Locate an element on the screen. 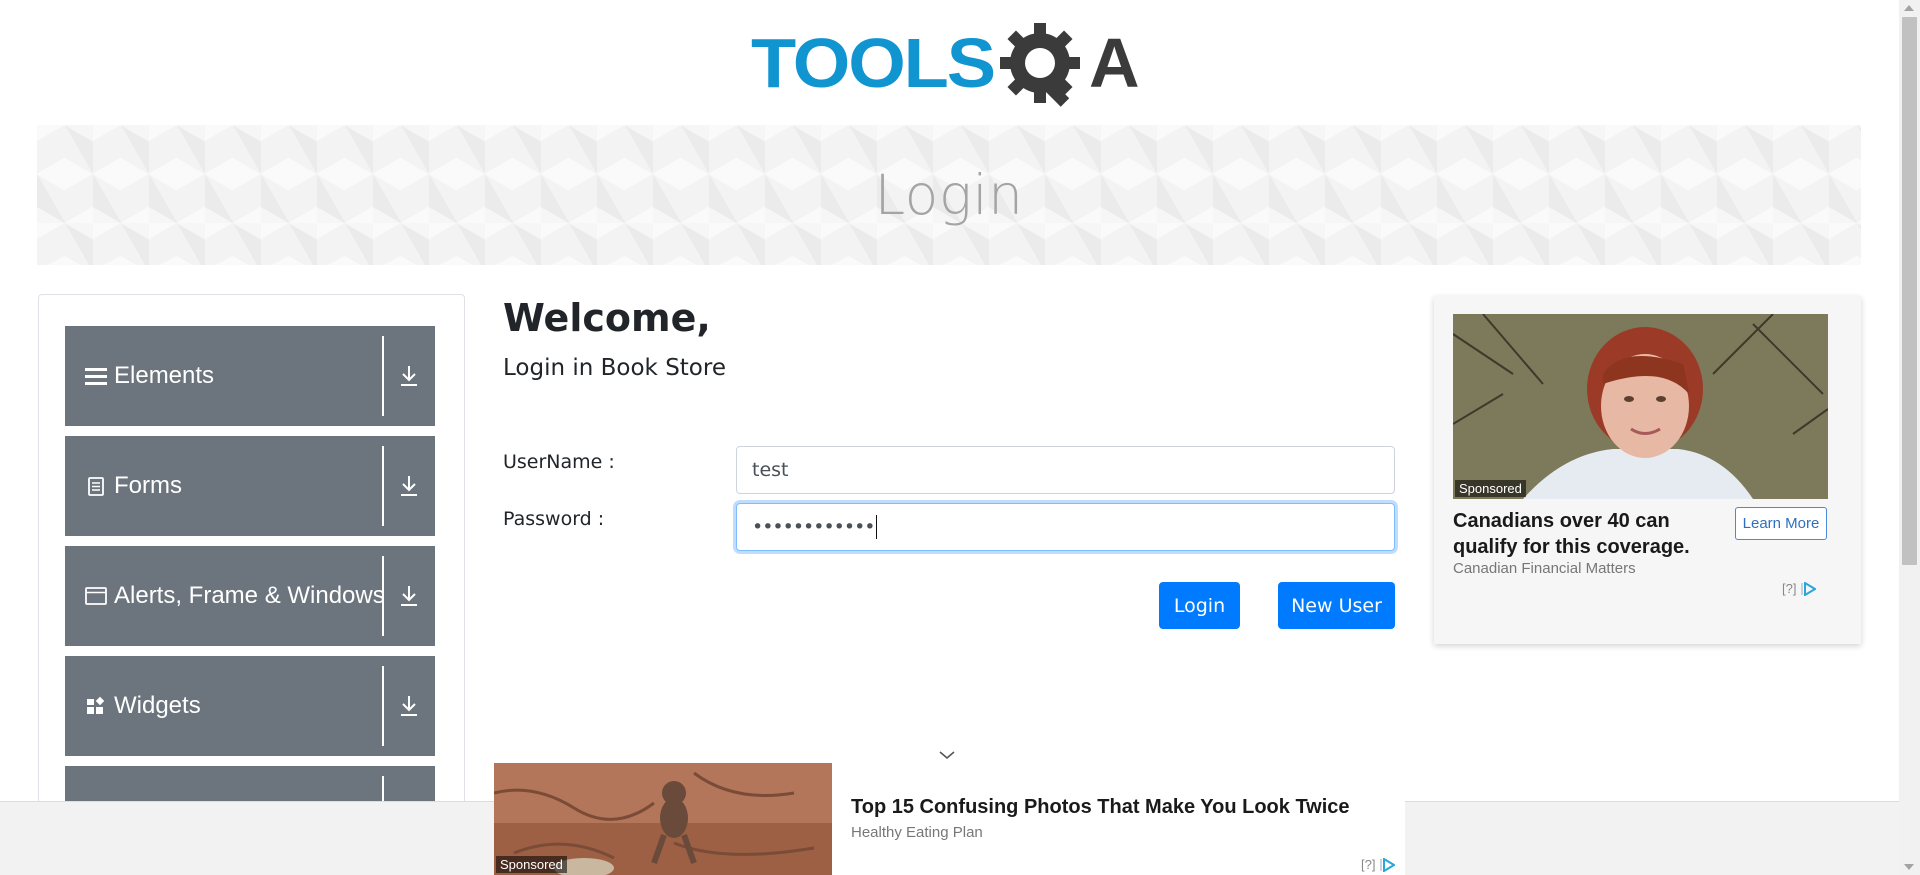 This screenshot has width=1920, height=875. sidebar-group-elements: Elements is located at coordinates (250, 376).